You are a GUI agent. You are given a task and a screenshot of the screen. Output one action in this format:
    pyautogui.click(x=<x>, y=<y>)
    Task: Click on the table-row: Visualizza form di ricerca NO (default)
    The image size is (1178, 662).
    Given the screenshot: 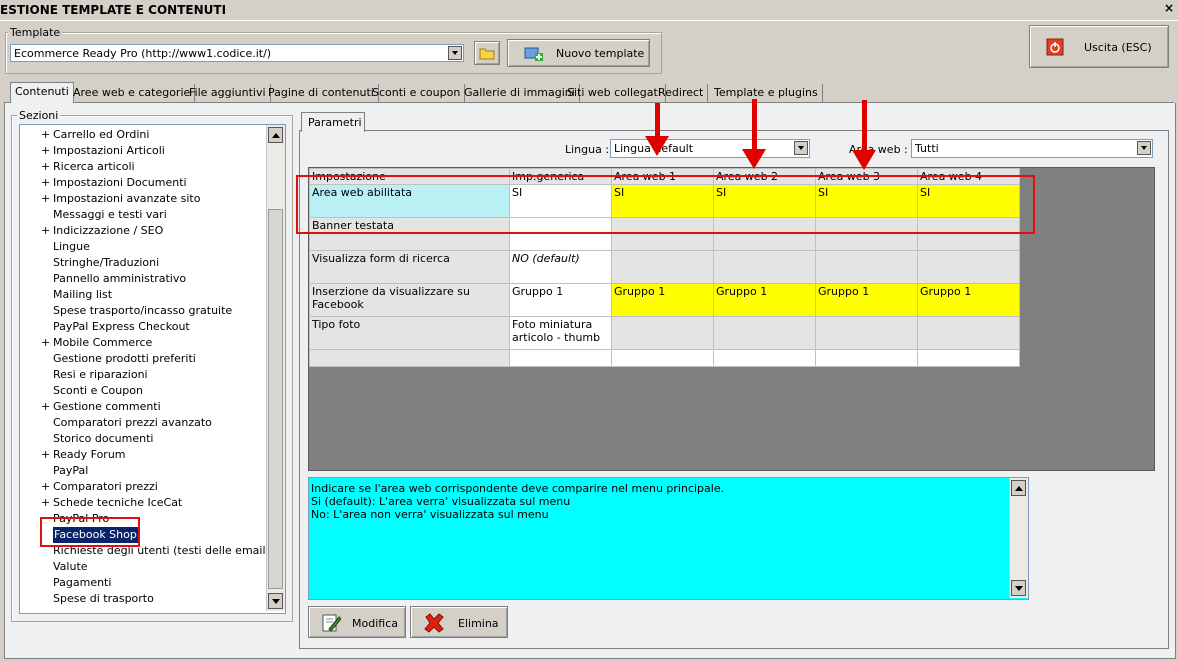 What is the action you would take?
    pyautogui.click(x=664, y=267)
    